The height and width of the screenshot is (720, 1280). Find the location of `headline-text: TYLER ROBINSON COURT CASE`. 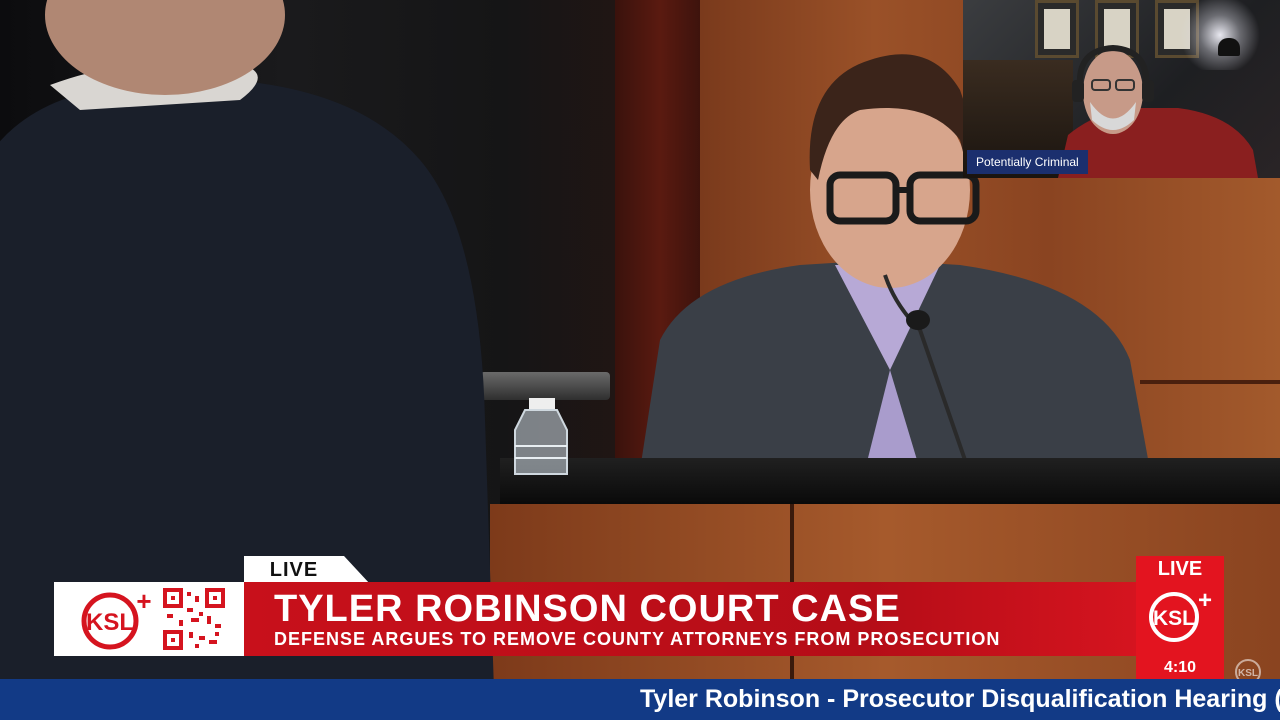

headline-text: TYLER ROBINSON COURT CASE is located at coordinates (587, 609).